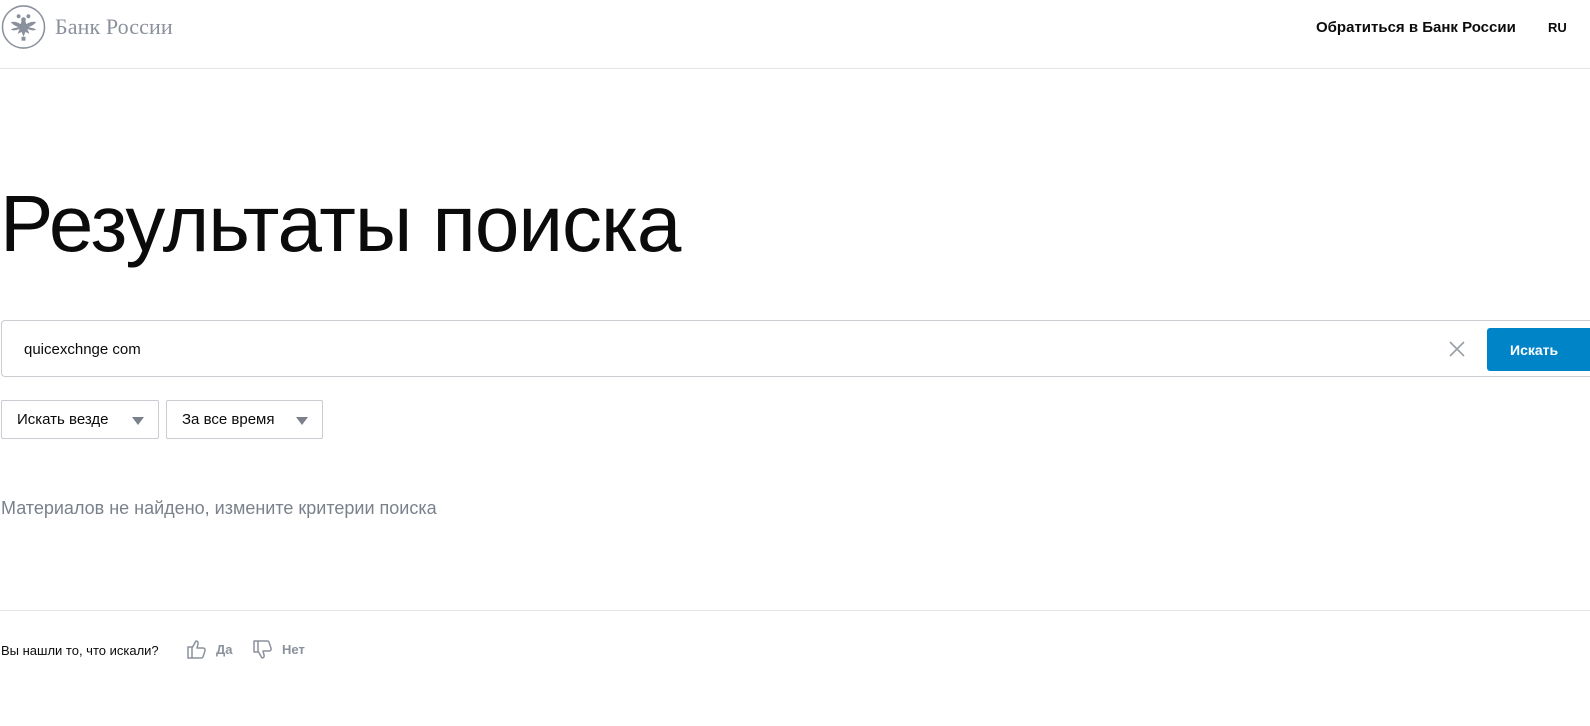 This screenshot has width=1590, height=726. What do you see at coordinates (795, 610) in the screenshot?
I see `feedback-divider` at bounding box center [795, 610].